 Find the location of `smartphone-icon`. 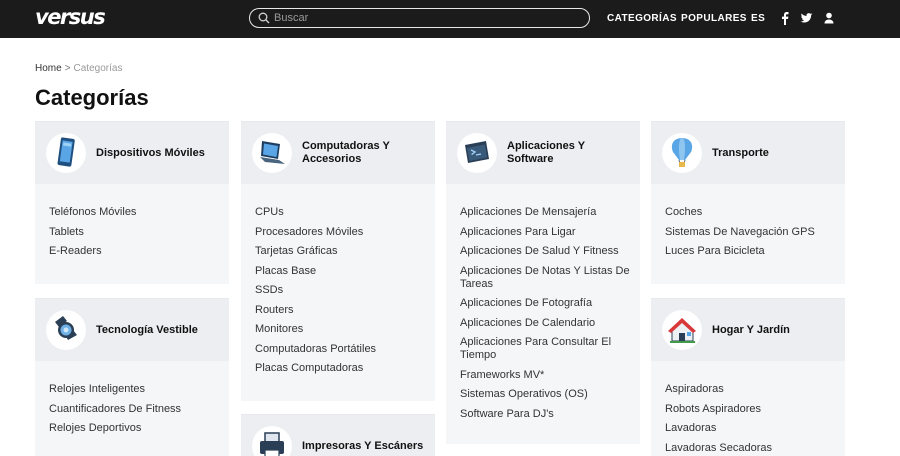

smartphone-icon is located at coordinates (66, 153).